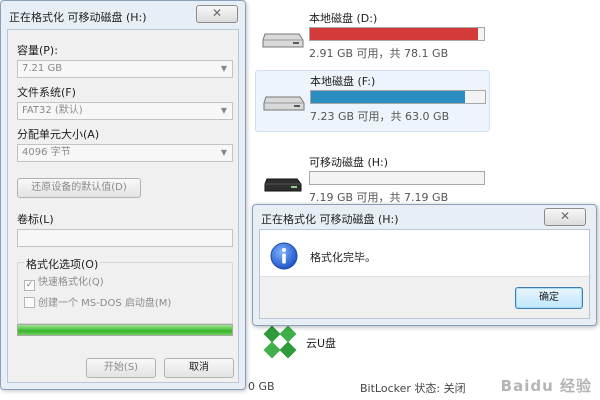 The width and height of the screenshot is (600, 400). What do you see at coordinates (321, 343) in the screenshot?
I see `cloud-drive-name: 云U盘` at bounding box center [321, 343].